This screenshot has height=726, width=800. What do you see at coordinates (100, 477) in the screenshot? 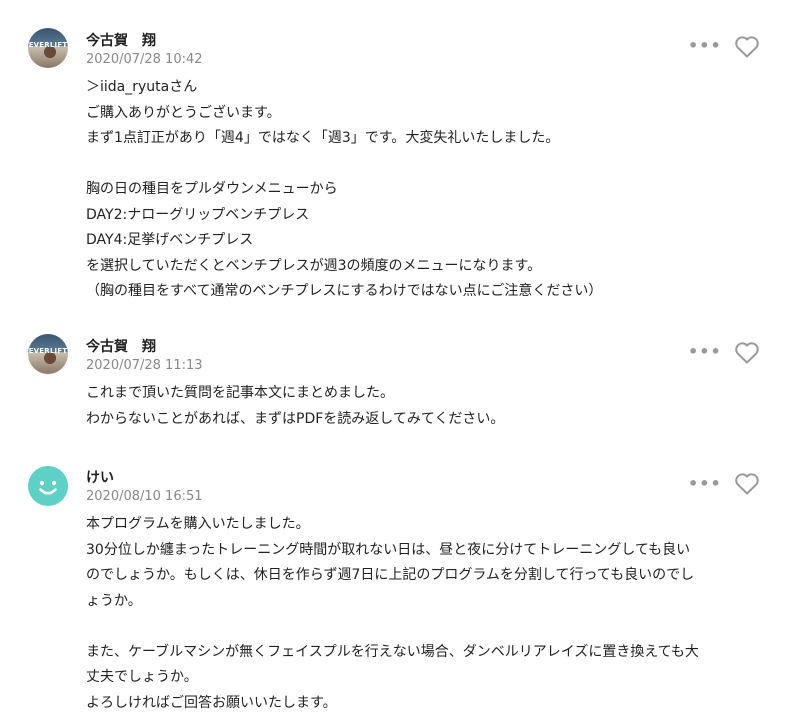
I see `comment-author: けい` at bounding box center [100, 477].